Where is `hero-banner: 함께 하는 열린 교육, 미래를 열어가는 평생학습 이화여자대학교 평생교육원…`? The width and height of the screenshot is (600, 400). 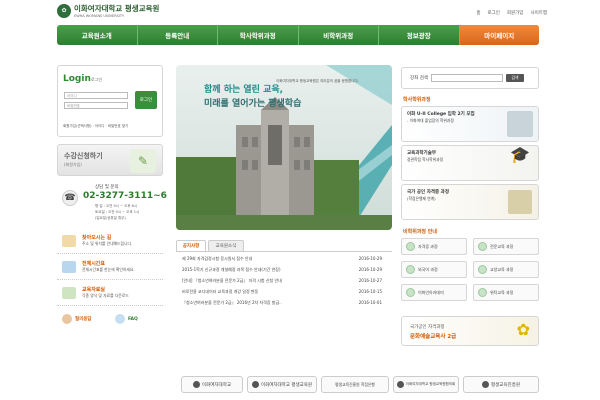 hero-banner: 함께 하는 열린 교육, 미래를 열어가는 평생학습 이화여자대학교 평생교육원… is located at coordinates (284, 147).